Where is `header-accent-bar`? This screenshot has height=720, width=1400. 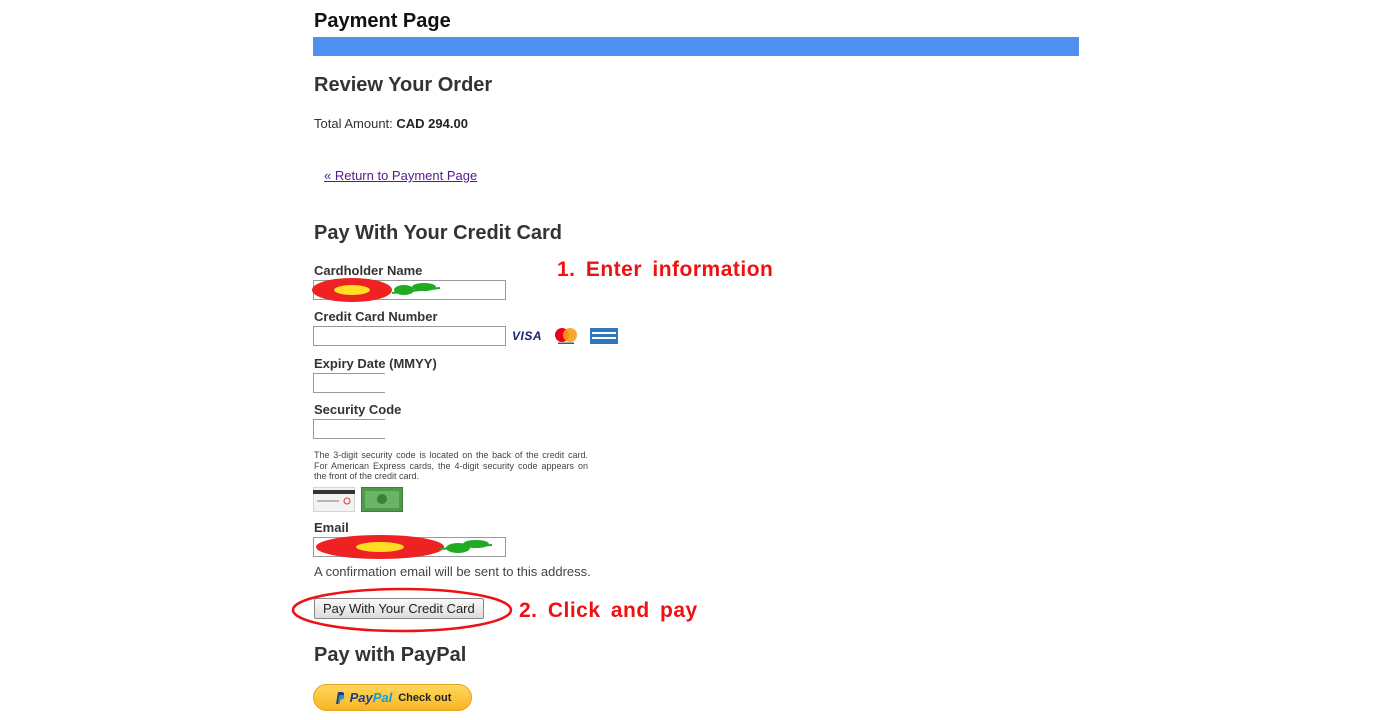
header-accent-bar is located at coordinates (696, 46).